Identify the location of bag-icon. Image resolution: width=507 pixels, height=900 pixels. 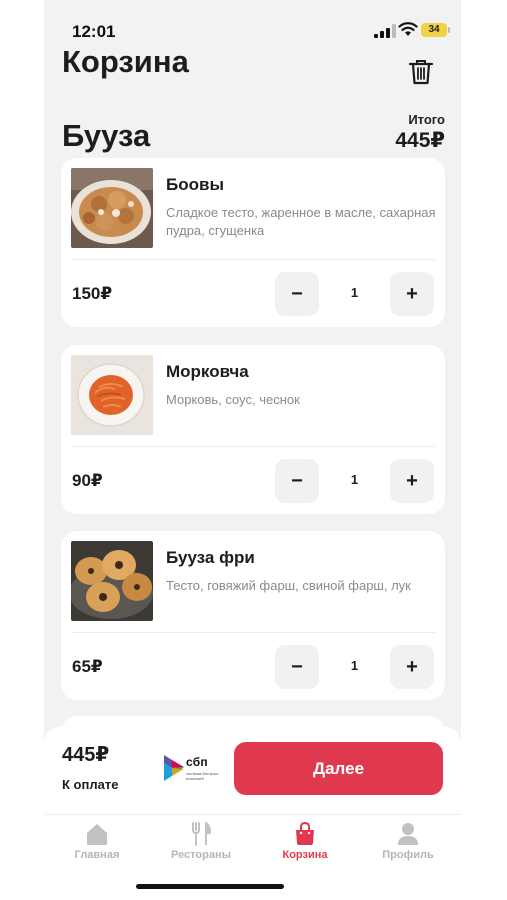
(305, 833).